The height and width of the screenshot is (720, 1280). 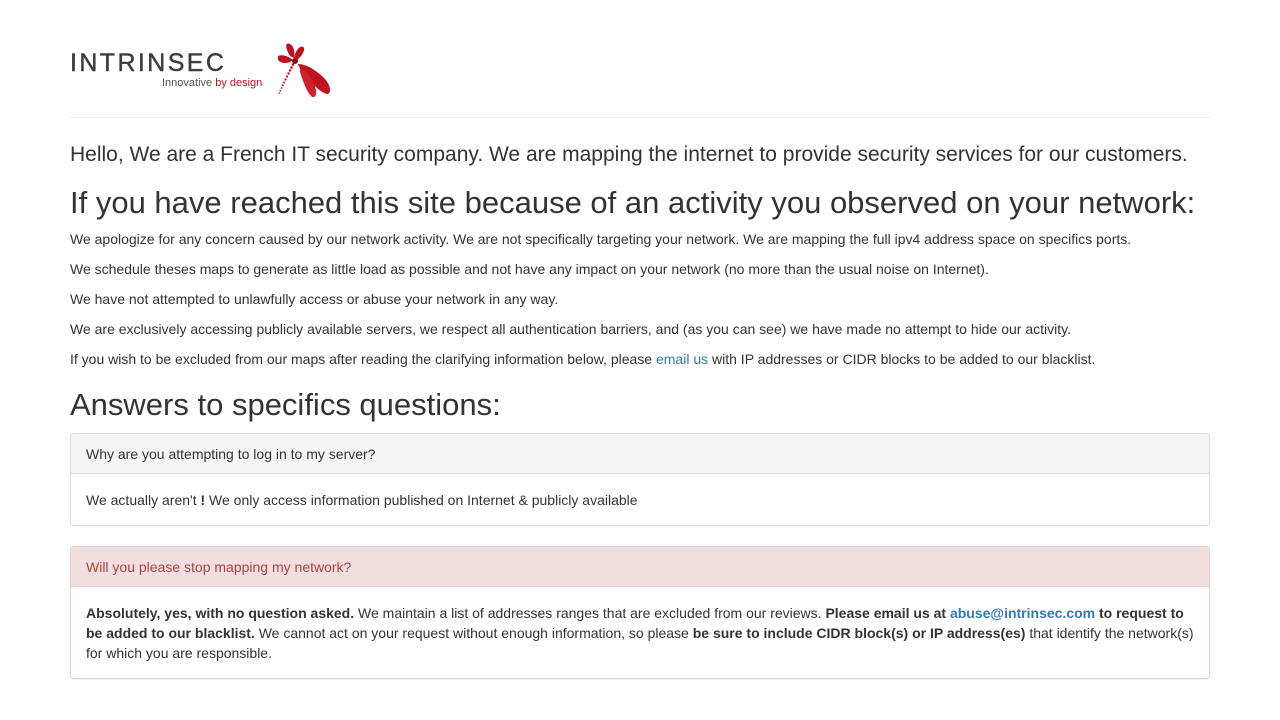 What do you see at coordinates (887, 613) in the screenshot?
I see `answer-bold-email-prompt: Please email us at` at bounding box center [887, 613].